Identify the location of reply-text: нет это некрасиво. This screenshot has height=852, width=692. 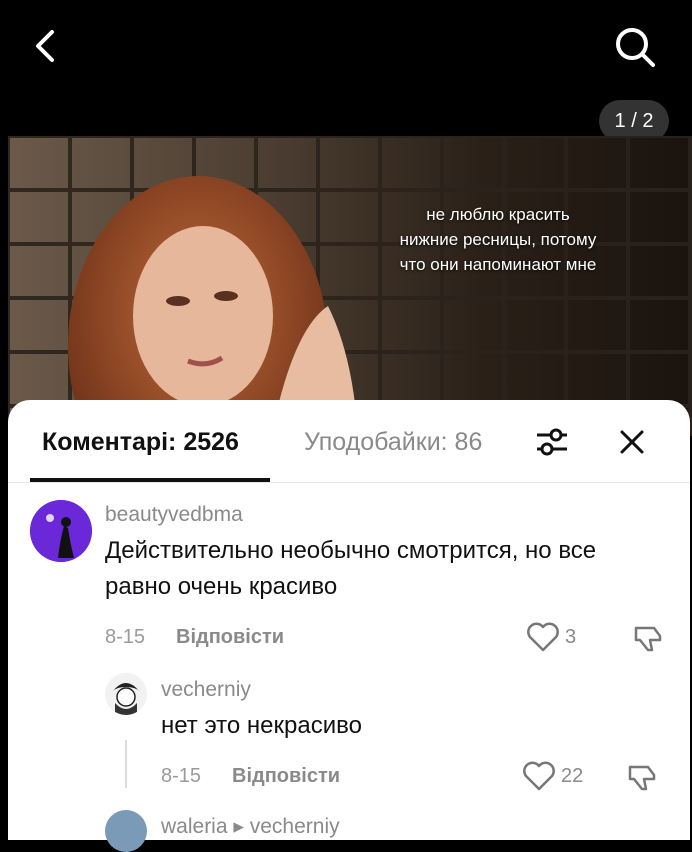
(261, 725).